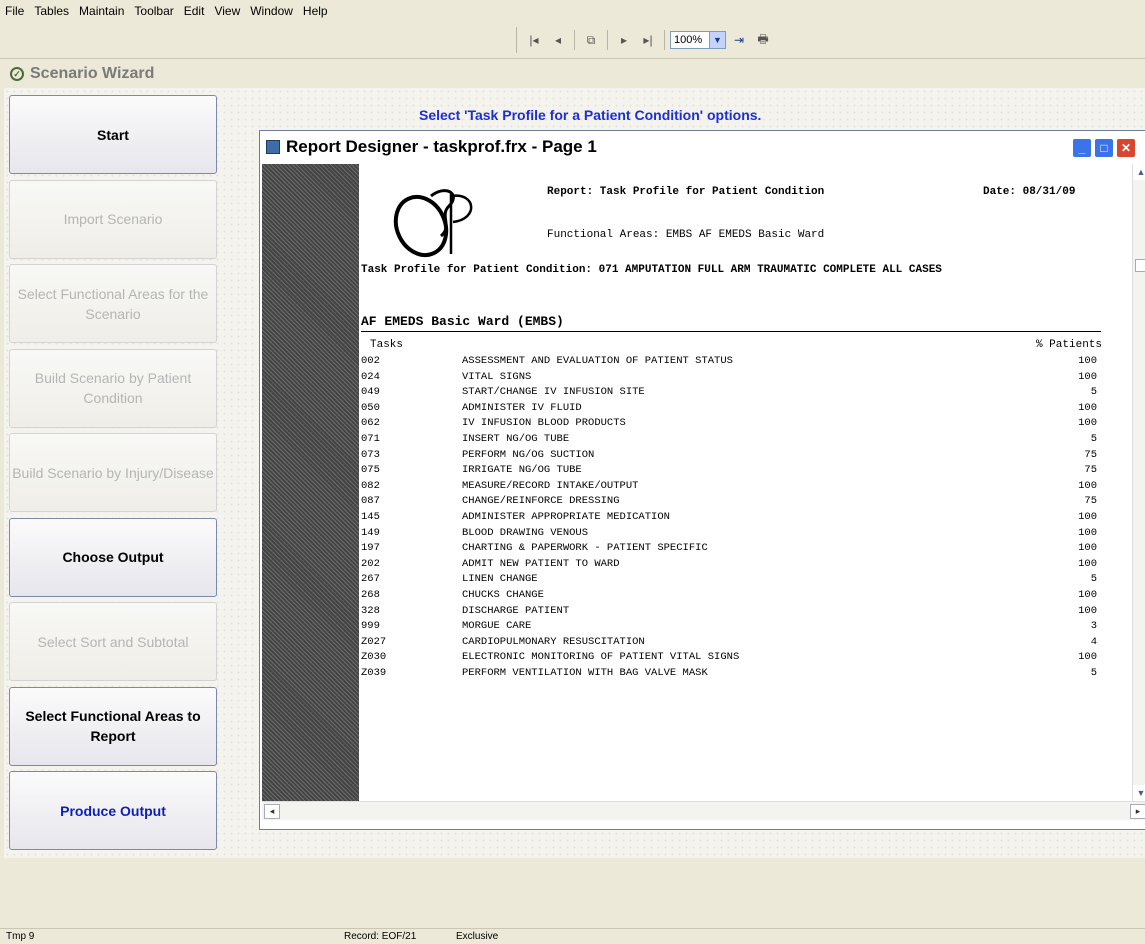 This screenshot has width=1145, height=944. I want to click on patient-percent: 4, so click(1093, 641).